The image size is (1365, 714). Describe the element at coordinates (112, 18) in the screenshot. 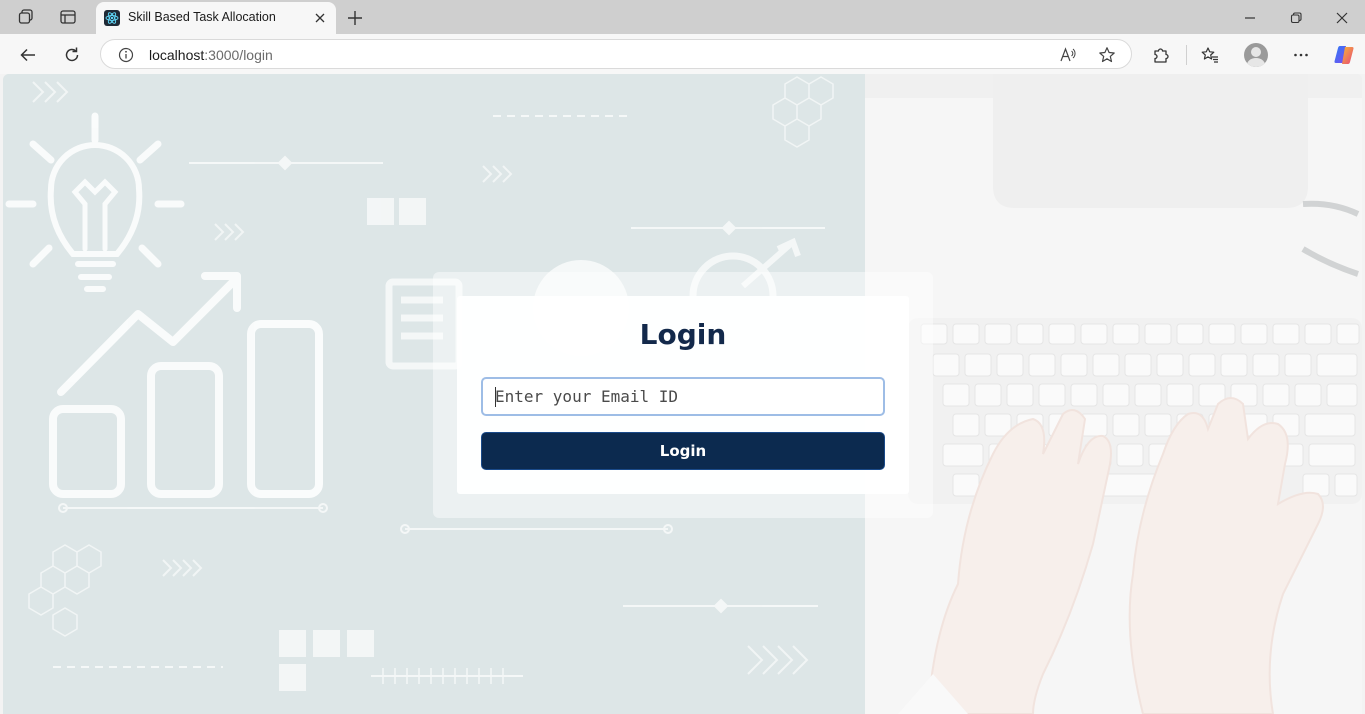

I see `react-icon` at that location.